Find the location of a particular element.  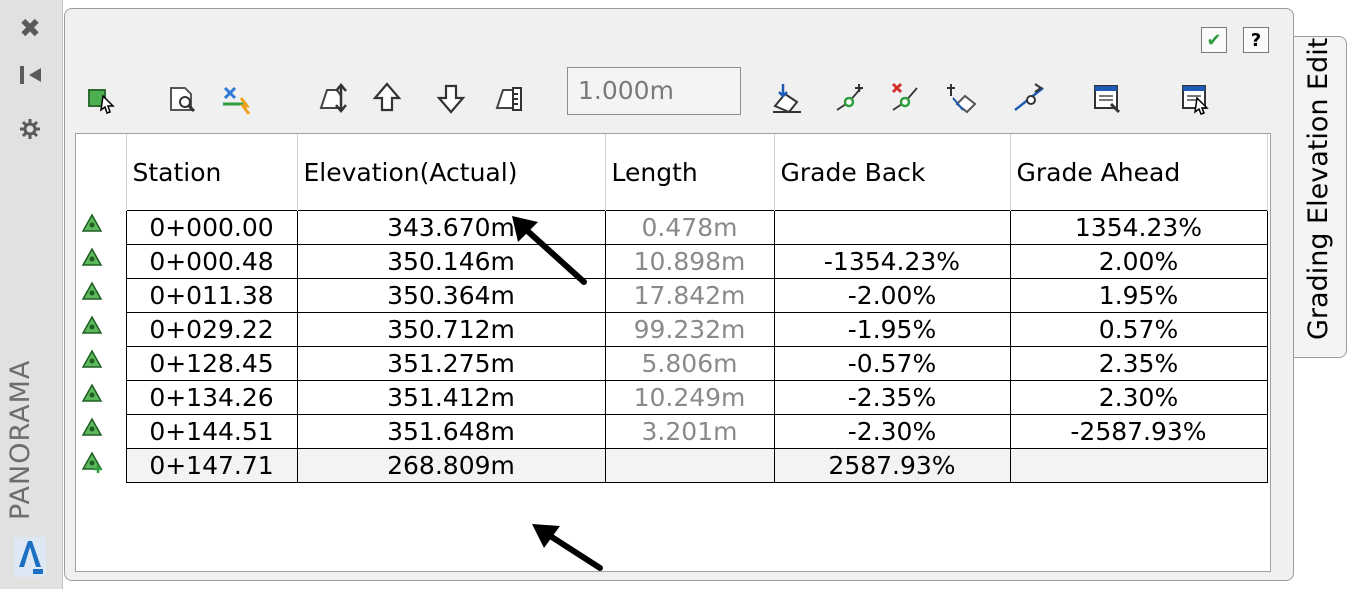

table-row: 0+144.51 351.648m 3.201m -2.30% -2587.93% is located at coordinates (672, 431).